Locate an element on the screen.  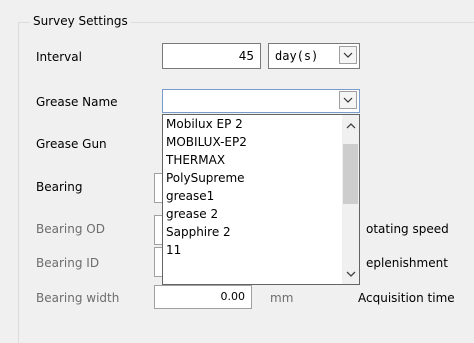
interval-input: 45 is located at coordinates (211, 56).